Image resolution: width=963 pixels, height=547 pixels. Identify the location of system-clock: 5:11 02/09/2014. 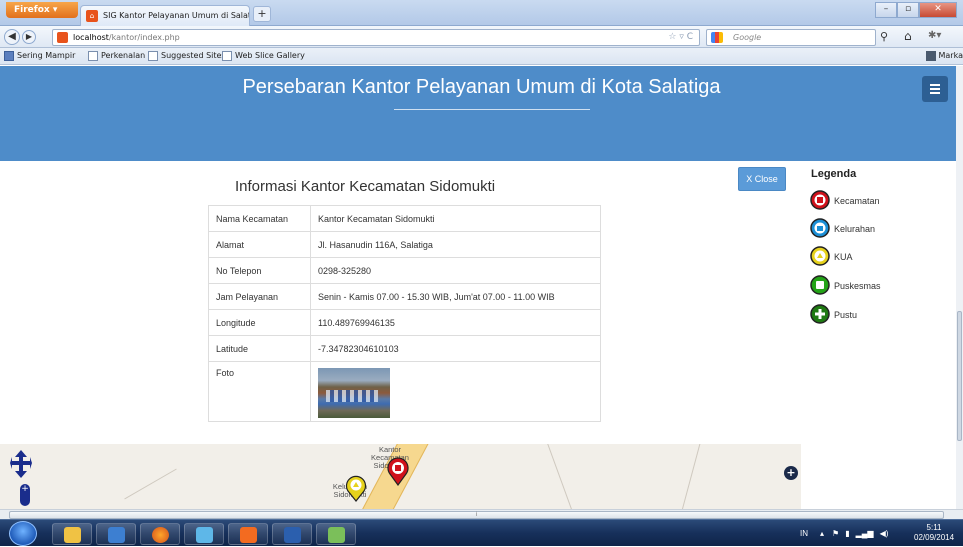
(934, 533).